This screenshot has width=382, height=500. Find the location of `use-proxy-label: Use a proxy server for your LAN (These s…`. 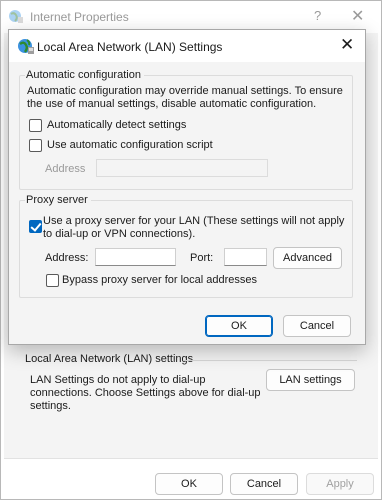

use-proxy-label: Use a proxy server for your LAN (These s… is located at coordinates (196, 228).